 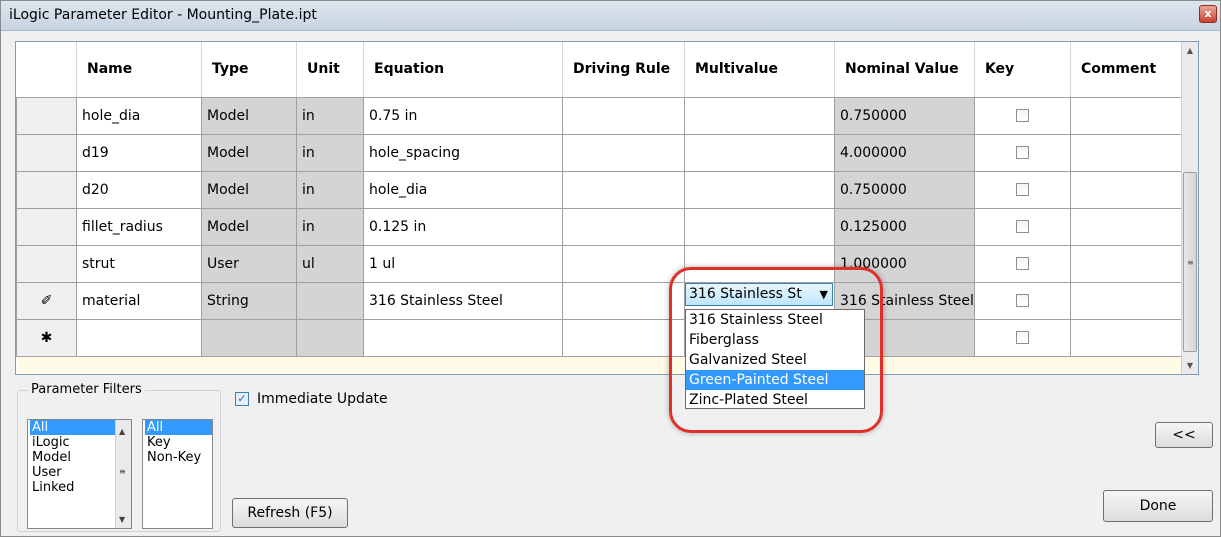 What do you see at coordinates (249, 115) in the screenshot?
I see `cell-type: Model` at bounding box center [249, 115].